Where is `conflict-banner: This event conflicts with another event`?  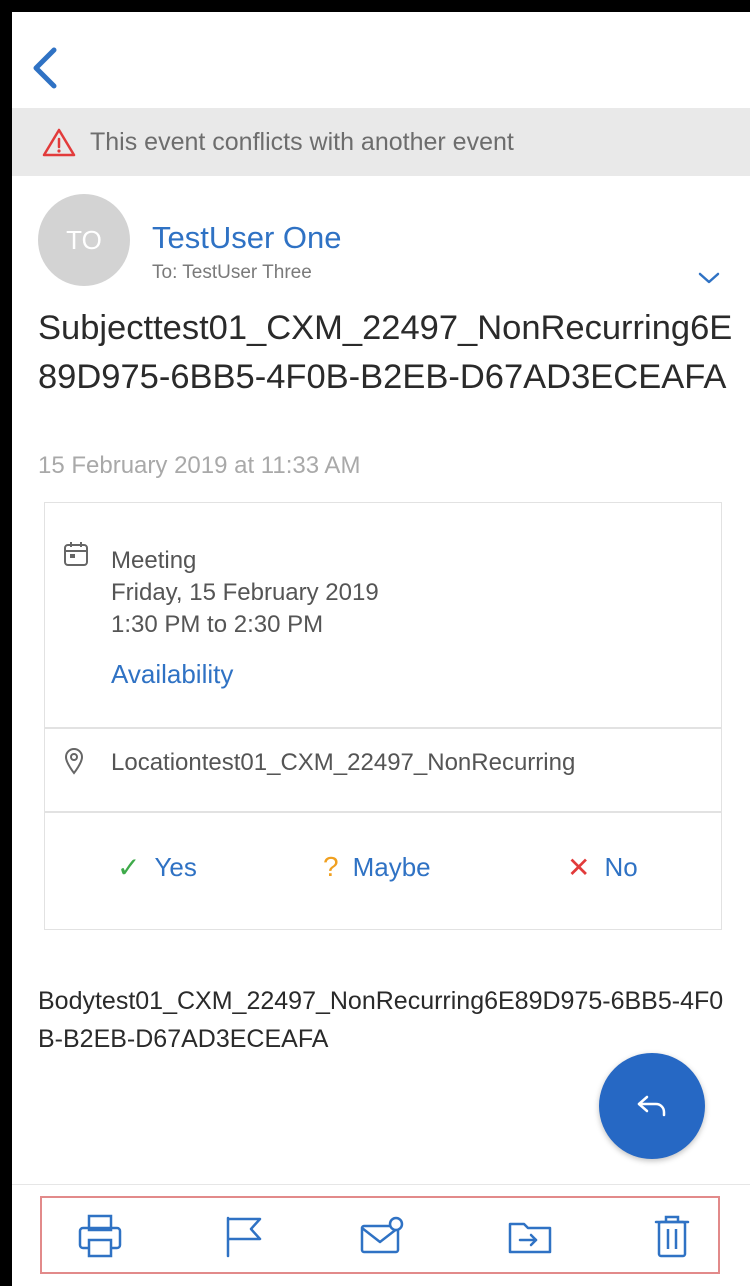 conflict-banner: This event conflicts with another event is located at coordinates (381, 142).